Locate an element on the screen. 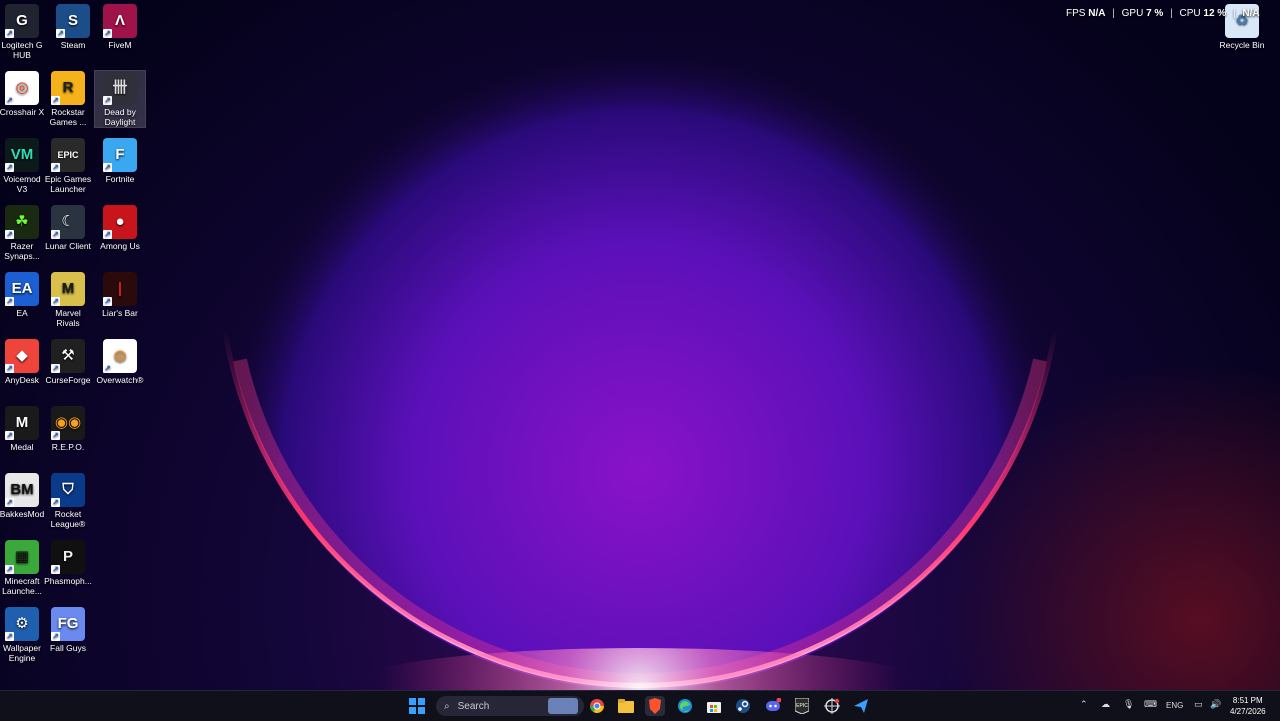 The image size is (1280, 721). desktop-icon-label: Medal is located at coordinates (22, 447).